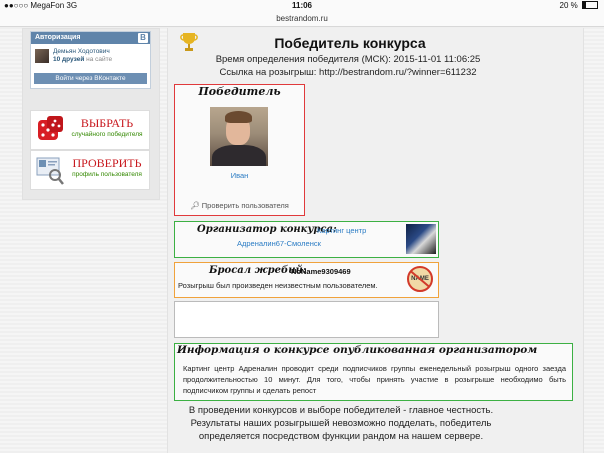 Image resolution: width=604 pixels, height=453 pixels. I want to click on check-button-caption: профиль пользователя, so click(107, 174).